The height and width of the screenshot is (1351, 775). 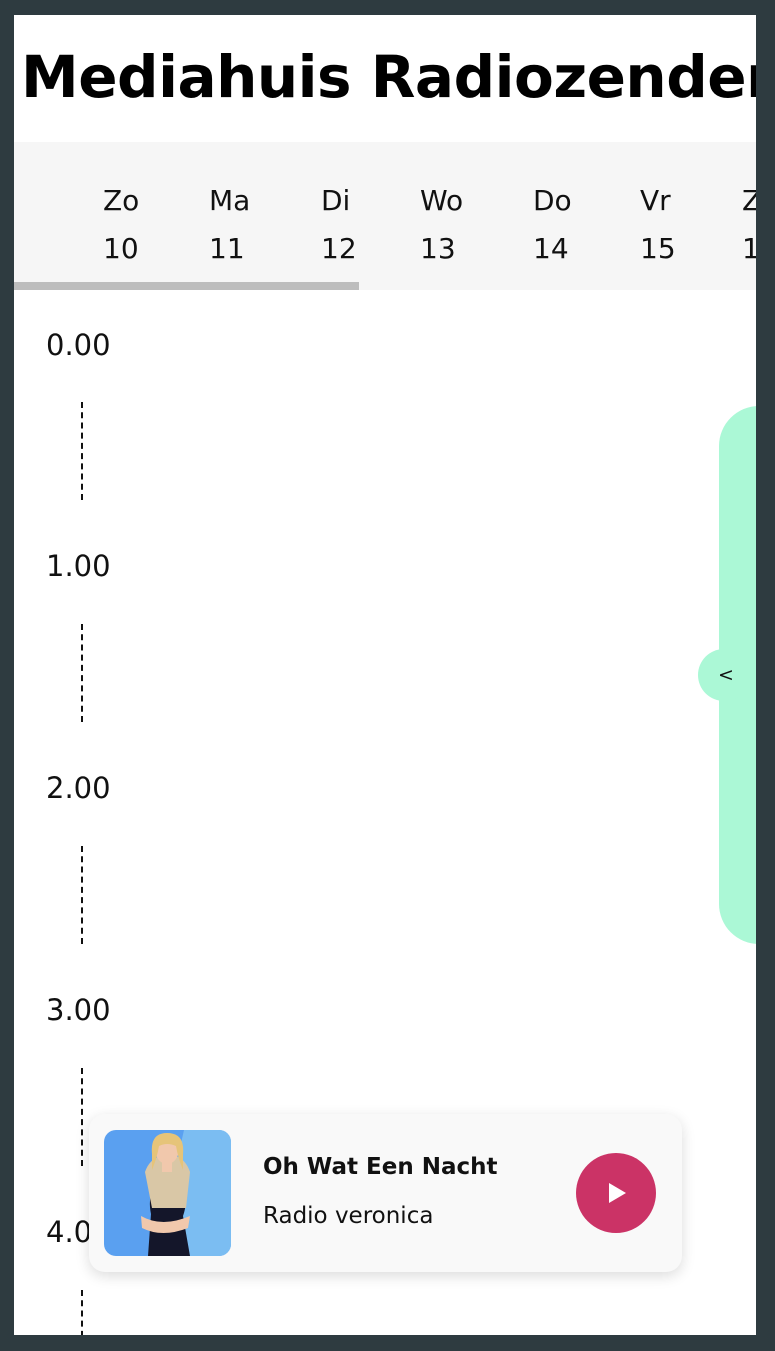 What do you see at coordinates (121, 225) in the screenshot?
I see `day-tab-zo: Zo 10` at bounding box center [121, 225].